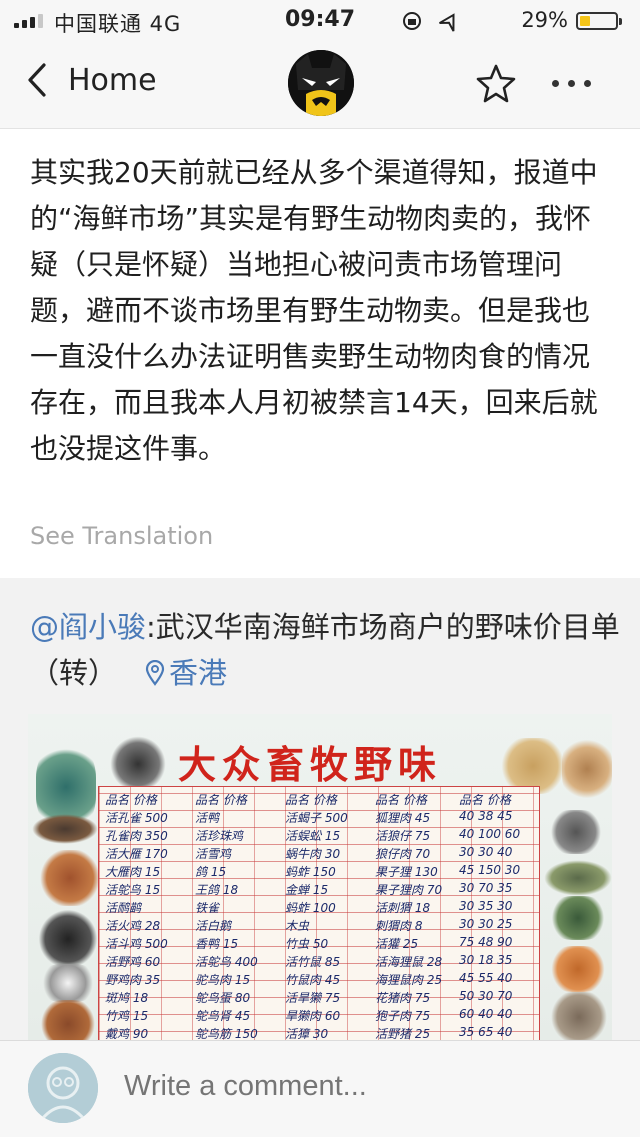 The image size is (640, 1137). Describe the element at coordinates (88, 627) in the screenshot. I see `mention-link: @阎小骏` at that location.